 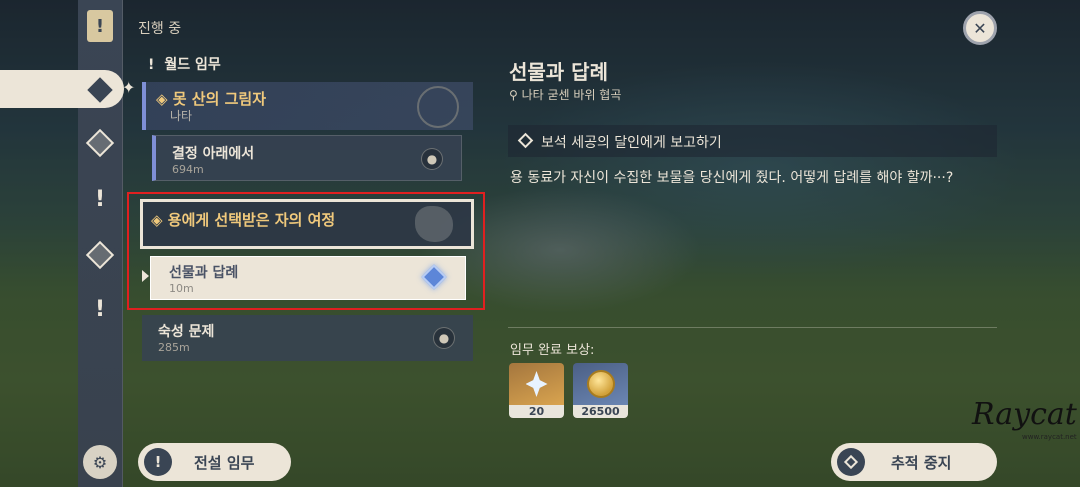 What do you see at coordinates (525, 140) in the screenshot?
I see `objective-diamond-icon` at bounding box center [525, 140].